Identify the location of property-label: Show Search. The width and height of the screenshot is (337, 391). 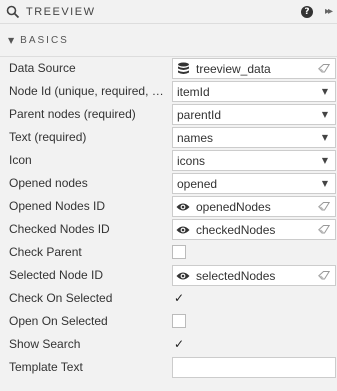
(45, 344).